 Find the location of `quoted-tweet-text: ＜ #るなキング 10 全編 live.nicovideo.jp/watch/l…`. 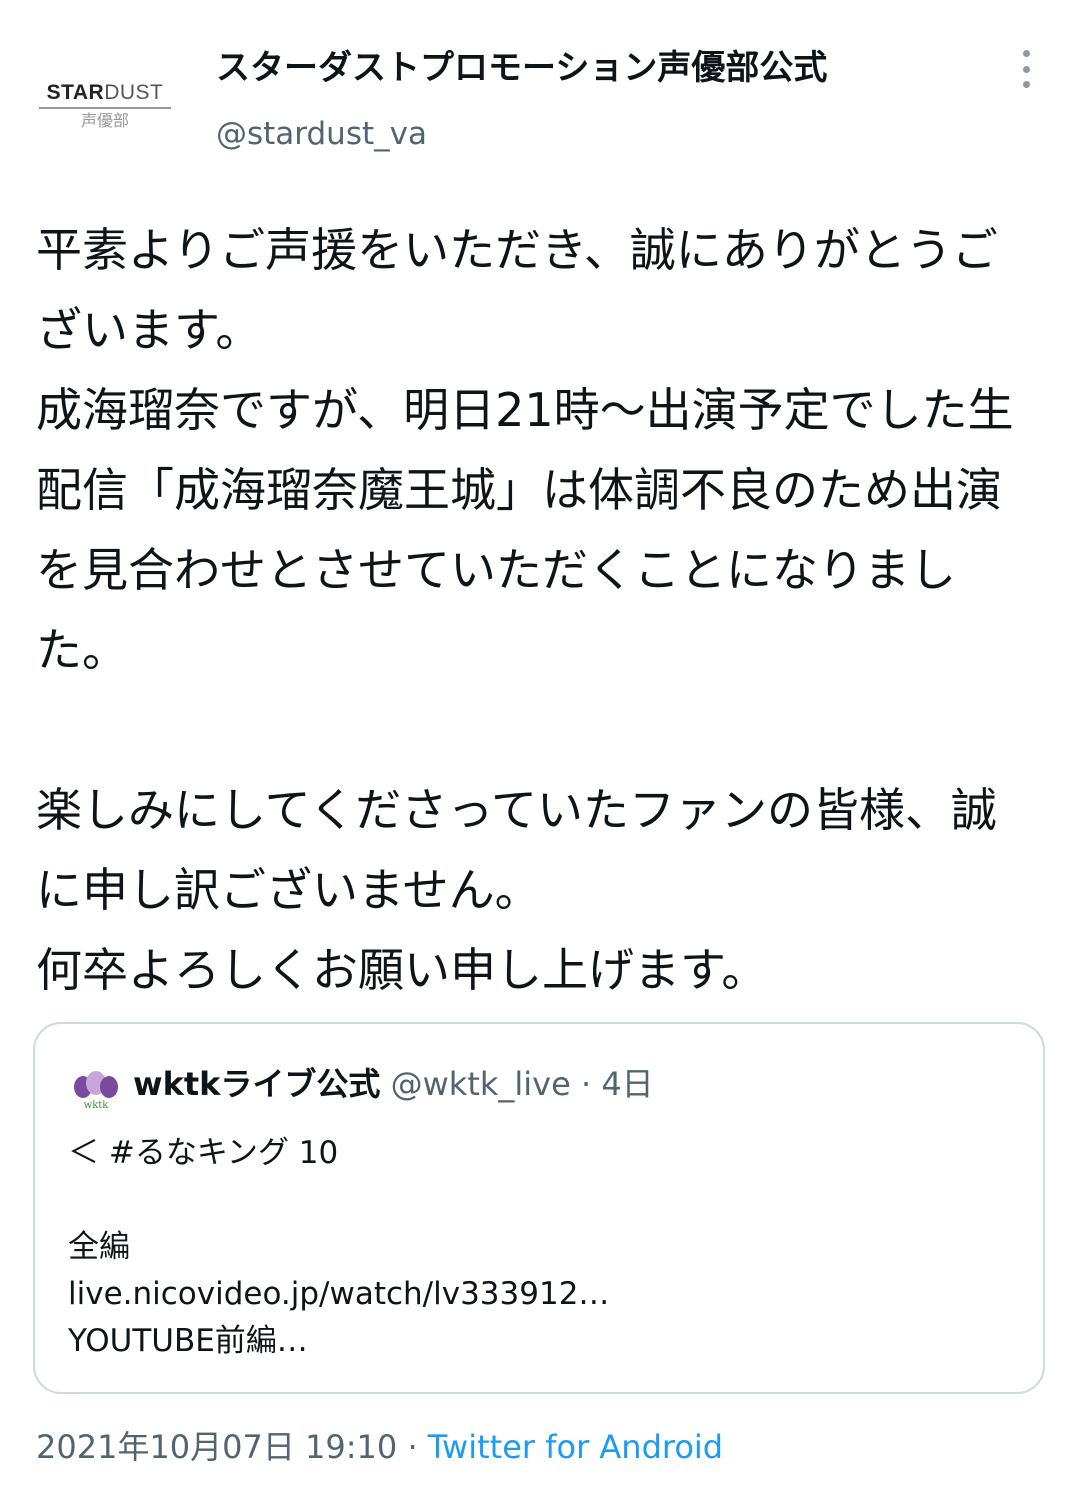

quoted-tweet-text: ＜ #るなキング 10 全編 live.nicovideo.jp/watch/l… is located at coordinates (338, 1247).